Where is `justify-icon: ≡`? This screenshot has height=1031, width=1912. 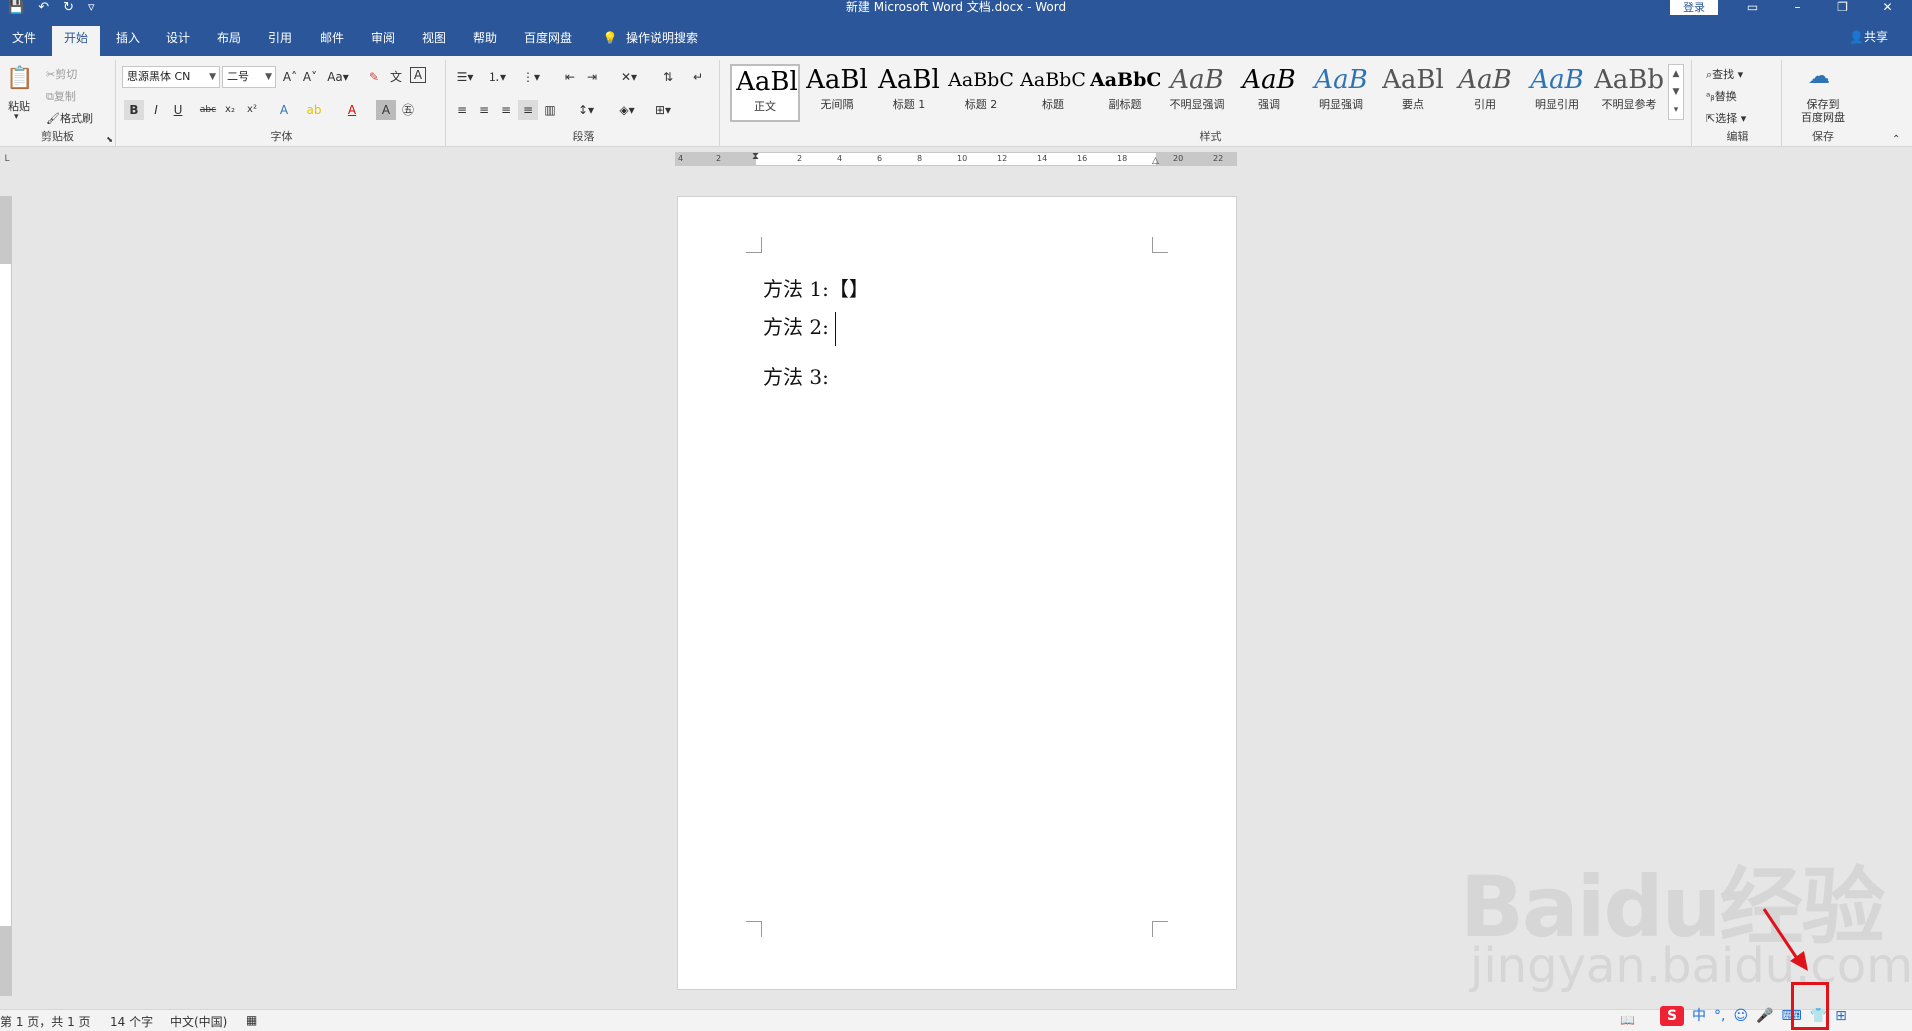 justify-icon: ≡ is located at coordinates (528, 110).